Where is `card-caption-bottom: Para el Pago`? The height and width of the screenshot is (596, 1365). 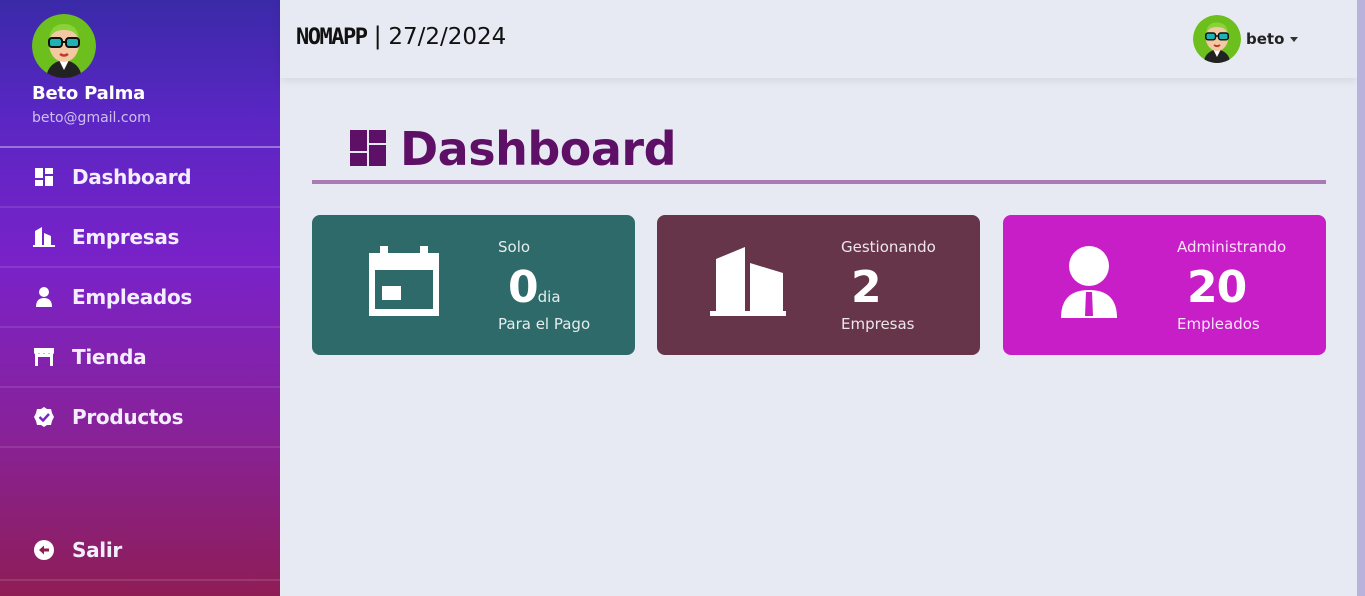 card-caption-bottom: Para el Pago is located at coordinates (544, 324).